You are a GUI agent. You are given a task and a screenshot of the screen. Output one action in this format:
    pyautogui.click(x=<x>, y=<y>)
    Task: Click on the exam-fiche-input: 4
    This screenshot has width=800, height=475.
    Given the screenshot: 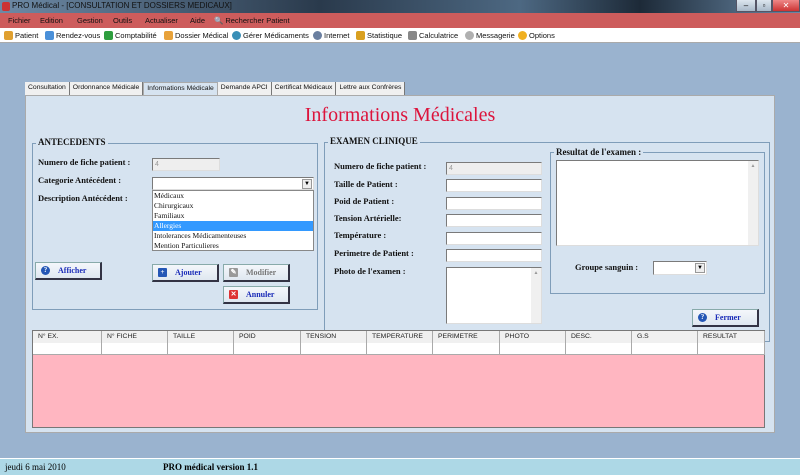 What is the action you would take?
    pyautogui.click(x=494, y=168)
    